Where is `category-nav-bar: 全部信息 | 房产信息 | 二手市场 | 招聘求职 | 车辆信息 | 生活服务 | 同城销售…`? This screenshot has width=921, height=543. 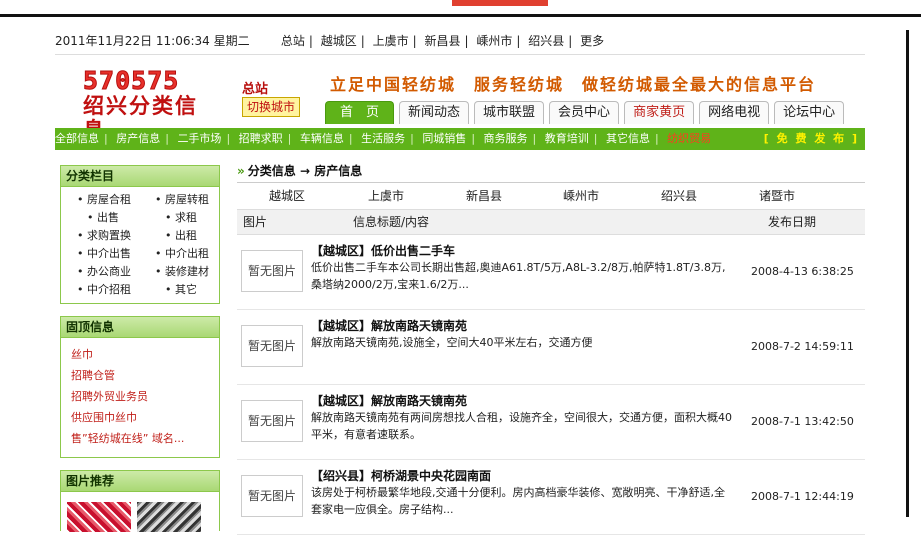 category-nav-bar: 全部信息 | 房产信息 | 二手市场 | 招聘求职 | 车辆信息 | 生活服务 | 同城销售… is located at coordinates (460, 139).